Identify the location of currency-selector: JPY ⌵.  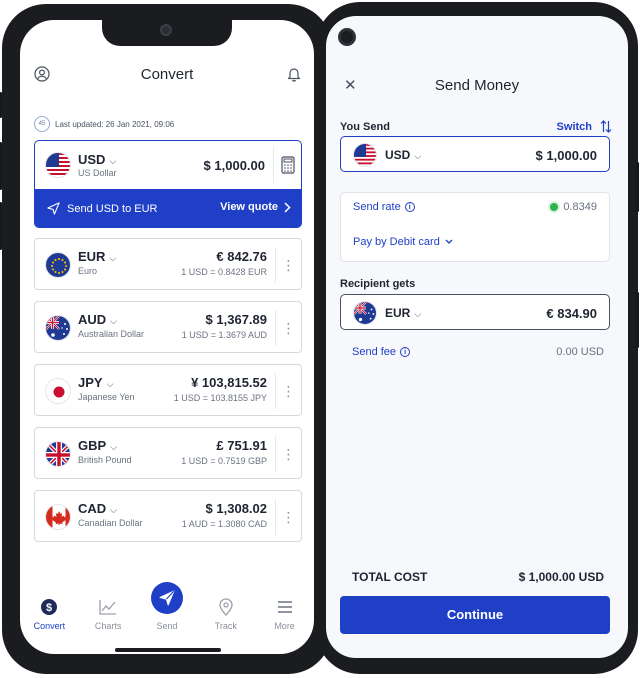
(95, 382).